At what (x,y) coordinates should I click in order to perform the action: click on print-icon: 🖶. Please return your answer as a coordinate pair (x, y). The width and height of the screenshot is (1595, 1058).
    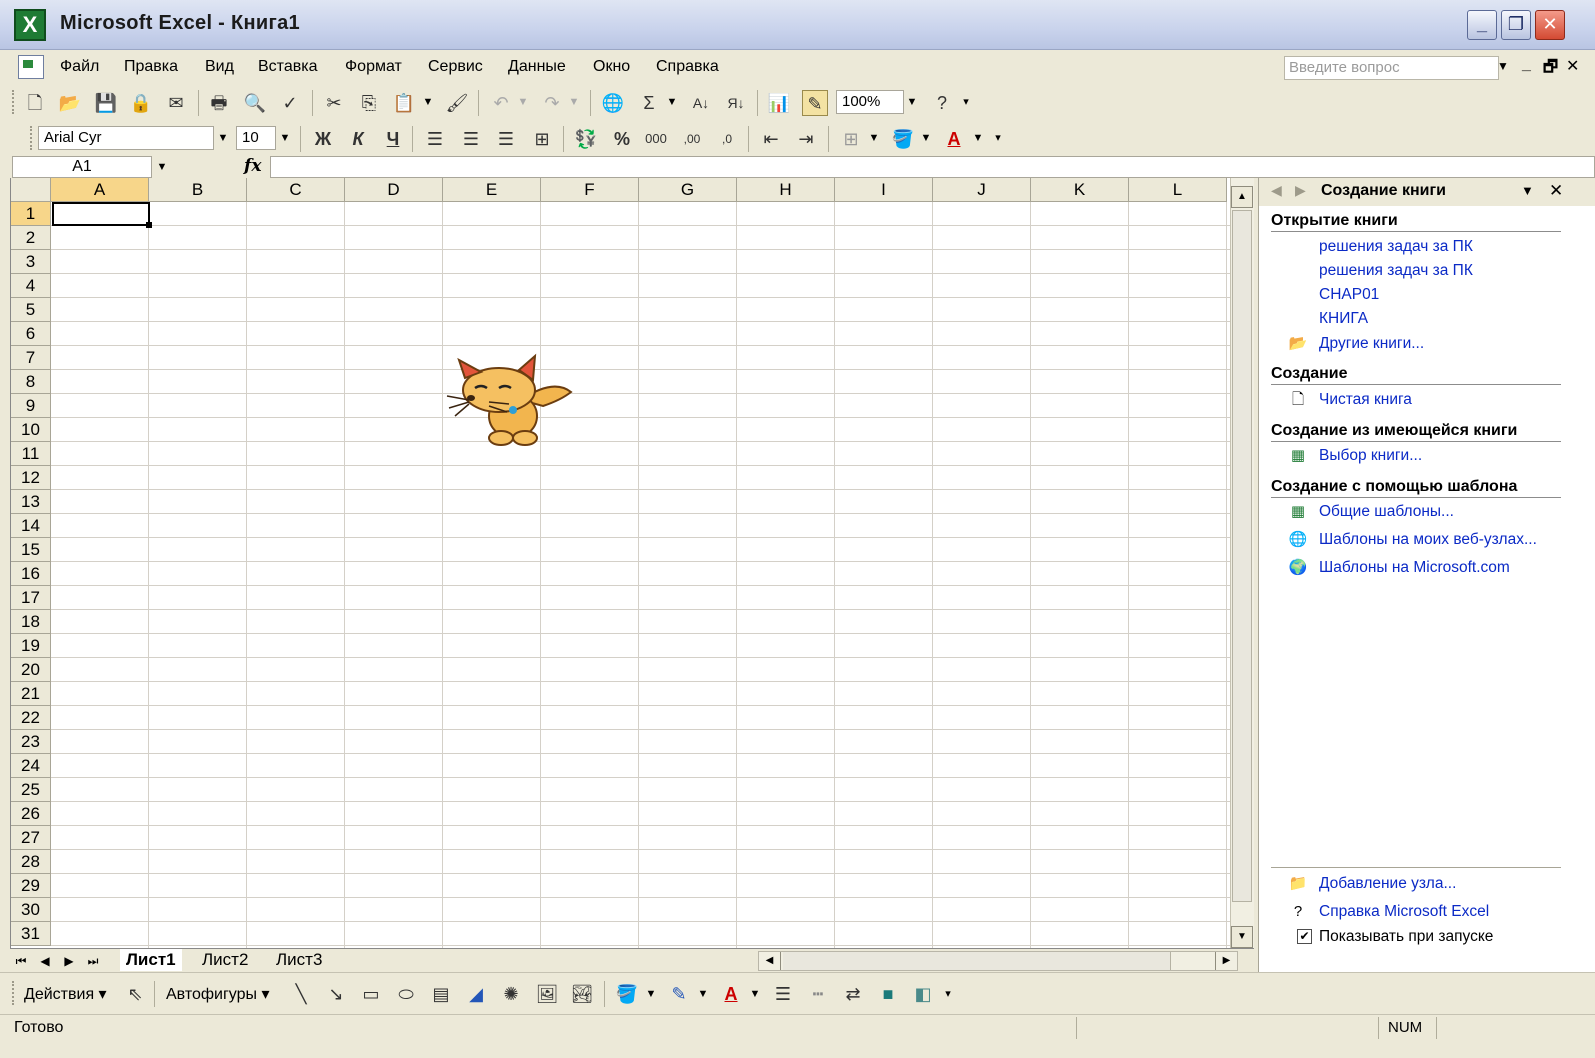
    Looking at the image, I should click on (219, 103).